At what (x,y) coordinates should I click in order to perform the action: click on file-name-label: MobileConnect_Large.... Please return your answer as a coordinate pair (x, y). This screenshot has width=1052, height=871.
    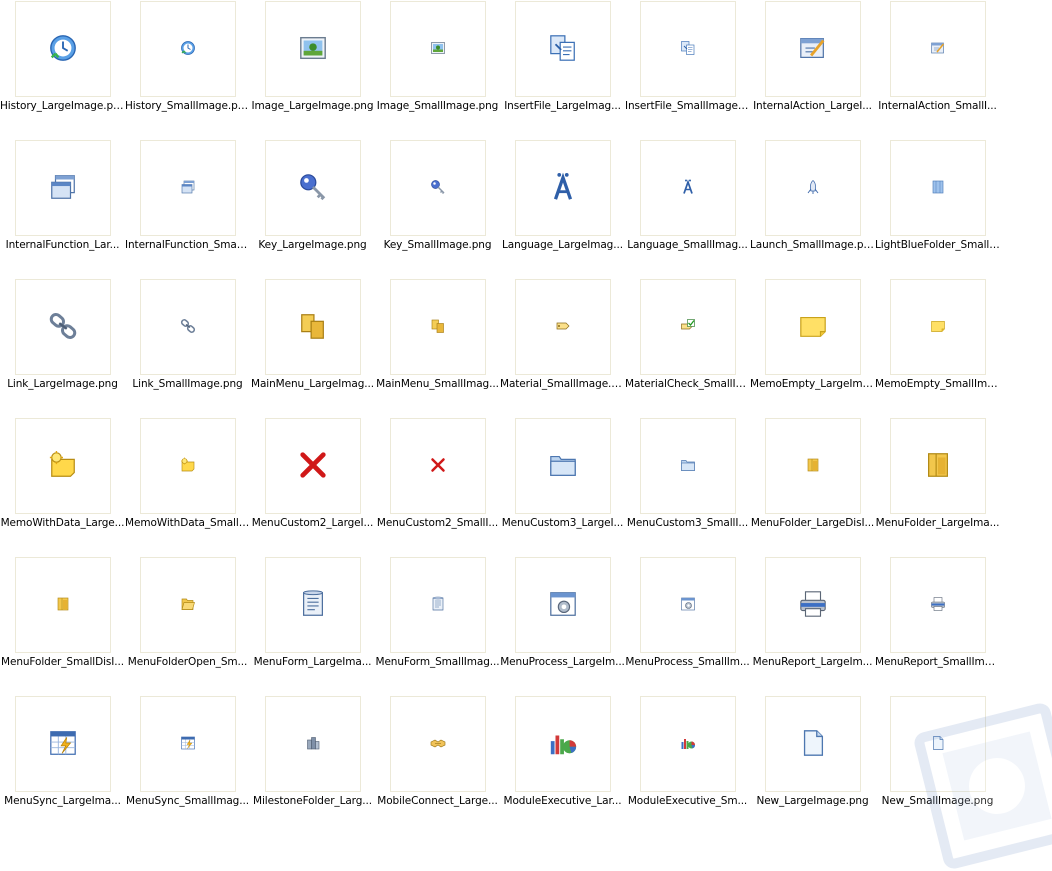
    Looking at the image, I should click on (437, 801).